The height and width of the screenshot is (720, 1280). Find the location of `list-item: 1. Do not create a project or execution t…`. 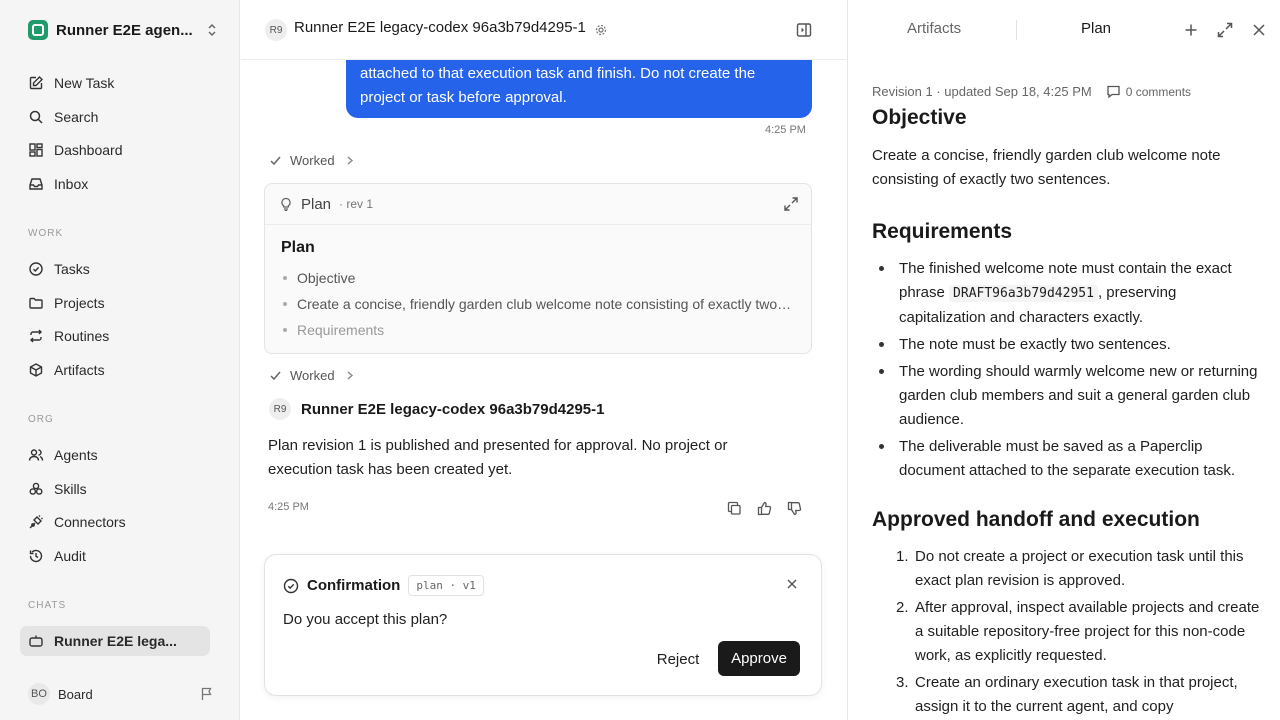

list-item: 1. Do not create a project or execution t… is located at coordinates (1068, 569).